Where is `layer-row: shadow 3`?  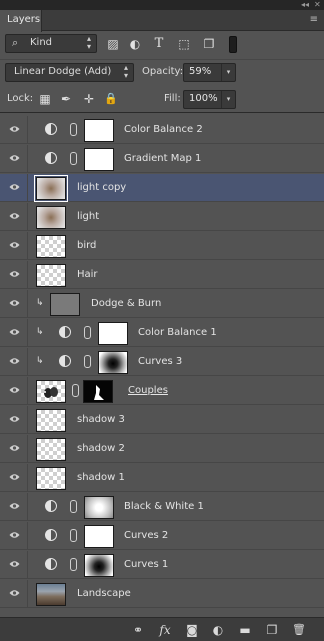 layer-row: shadow 3 is located at coordinates (162, 420).